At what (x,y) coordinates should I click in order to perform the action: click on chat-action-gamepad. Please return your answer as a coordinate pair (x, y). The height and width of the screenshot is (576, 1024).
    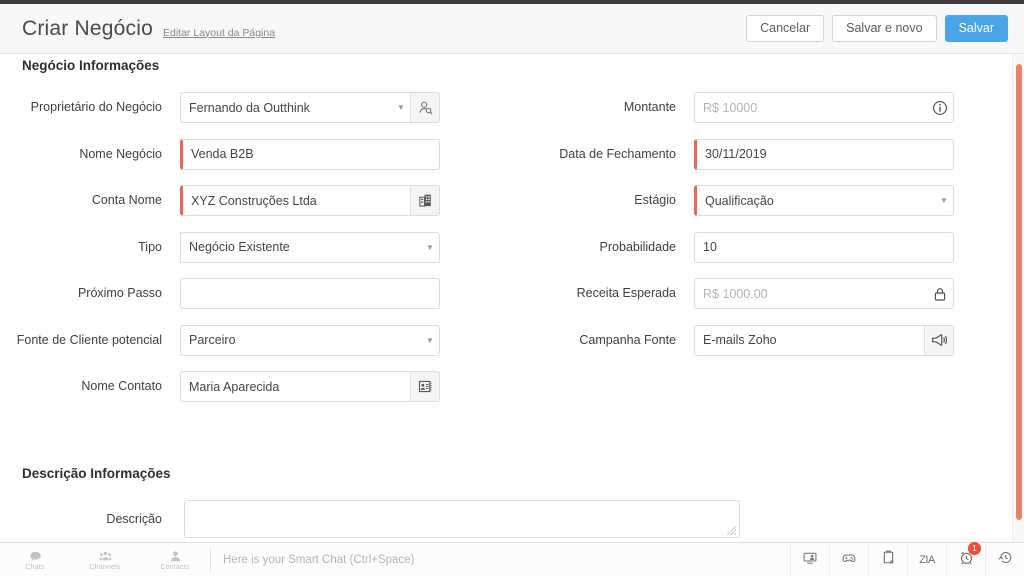
    Looking at the image, I should click on (848, 559).